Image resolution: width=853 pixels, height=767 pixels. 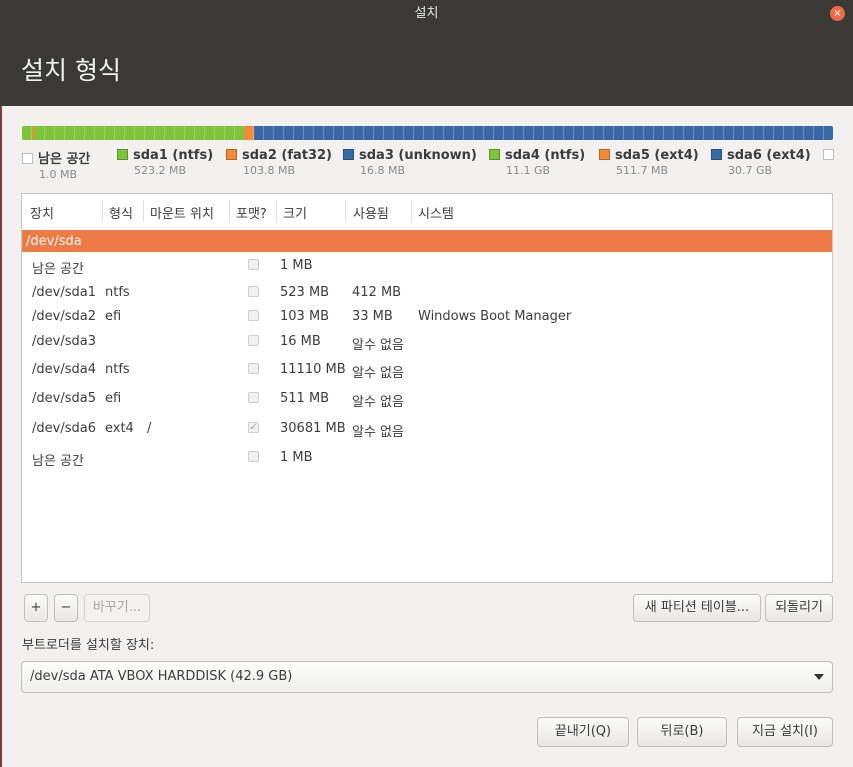 I want to click on legend-size: 16.8 MB, so click(x=383, y=170).